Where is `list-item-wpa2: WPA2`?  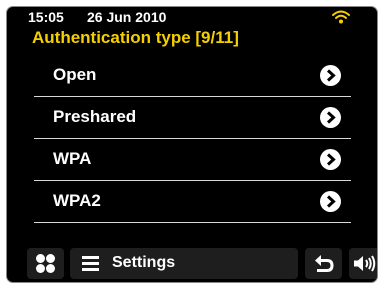 list-item-wpa2: WPA2 is located at coordinates (192, 202).